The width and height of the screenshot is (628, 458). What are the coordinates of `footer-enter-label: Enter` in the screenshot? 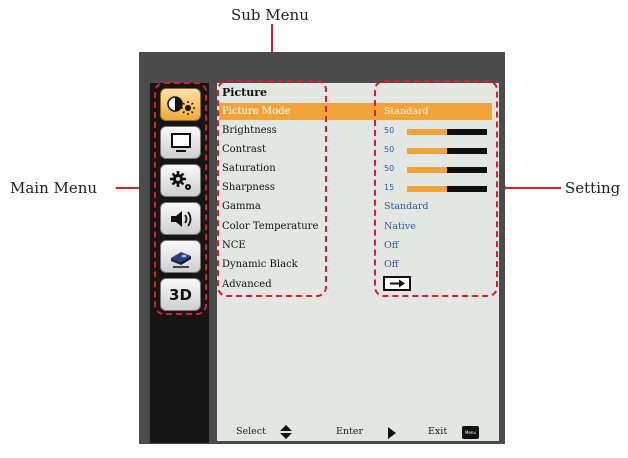 It's located at (350, 431).